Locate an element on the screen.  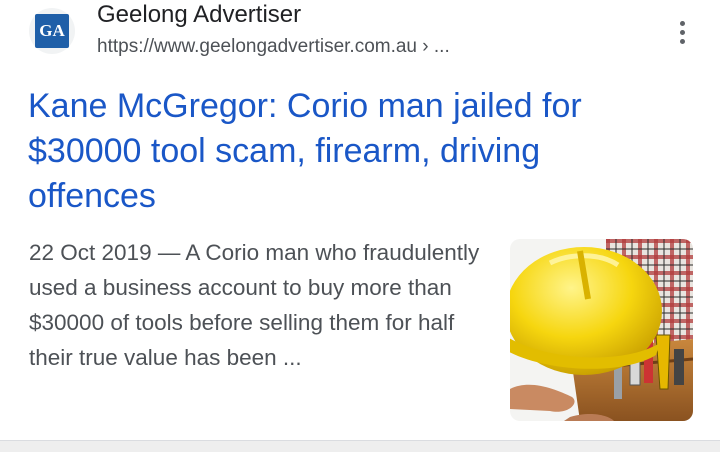
site-url-text: https://www.geelongadvertiser.com.au is located at coordinates (257, 46).